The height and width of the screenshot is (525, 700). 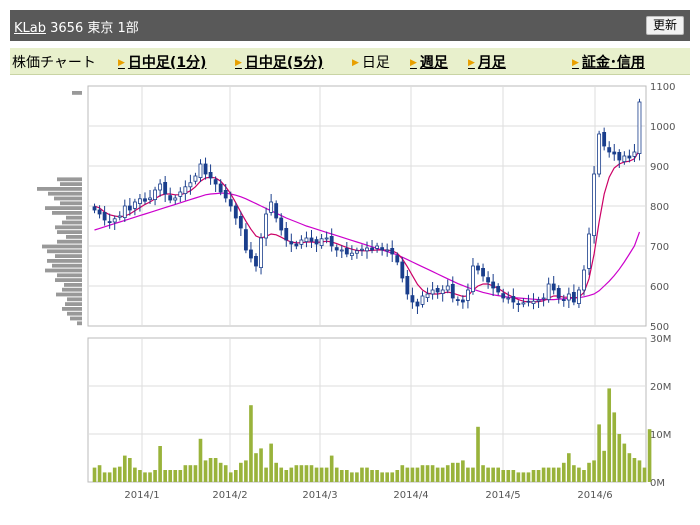 What do you see at coordinates (594, 495) in the screenshot?
I see `month-label: 2014/6` at bounding box center [594, 495].